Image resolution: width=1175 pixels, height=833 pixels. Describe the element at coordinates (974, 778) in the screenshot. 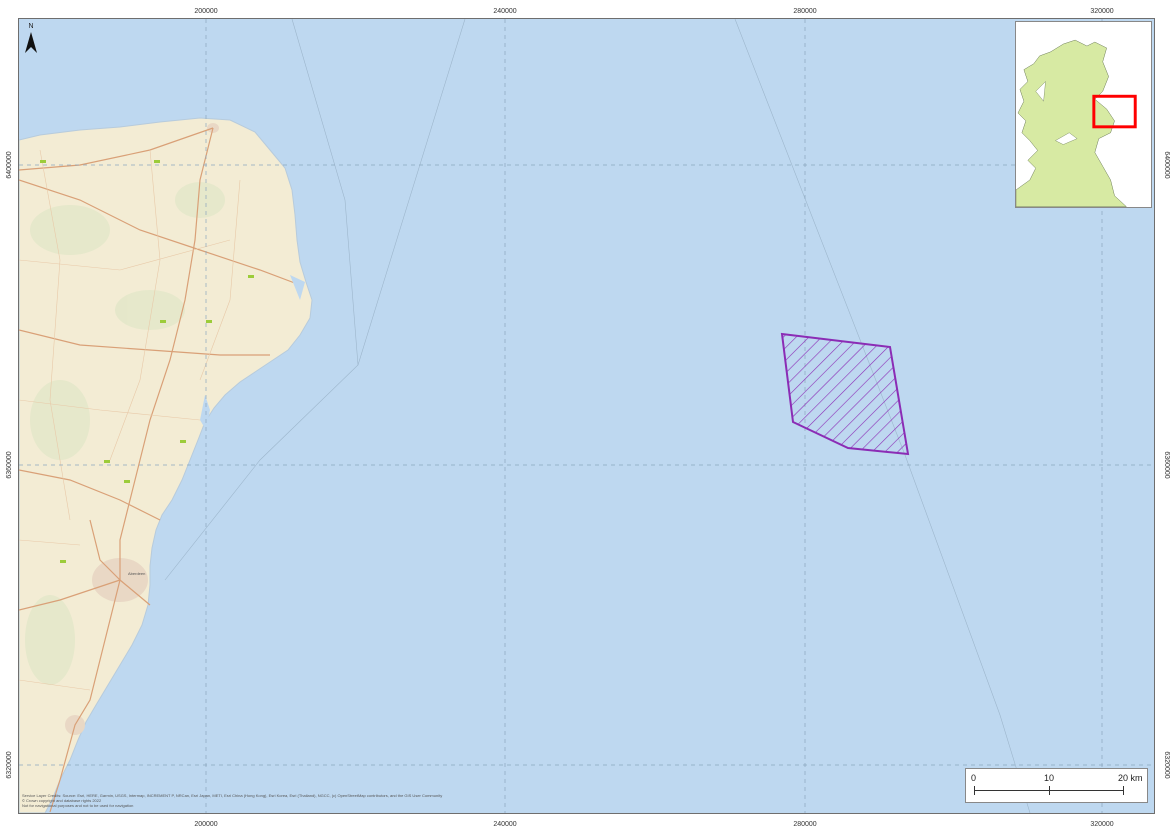

I see `scale-label-0: 0` at that location.